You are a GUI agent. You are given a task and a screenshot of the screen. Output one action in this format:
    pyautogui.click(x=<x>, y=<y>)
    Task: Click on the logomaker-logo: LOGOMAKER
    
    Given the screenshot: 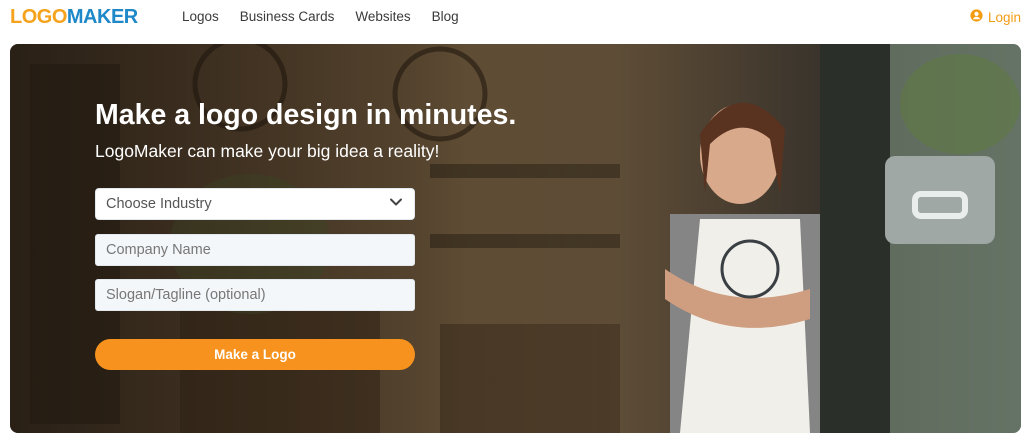 What is the action you would take?
    pyautogui.click(x=74, y=17)
    